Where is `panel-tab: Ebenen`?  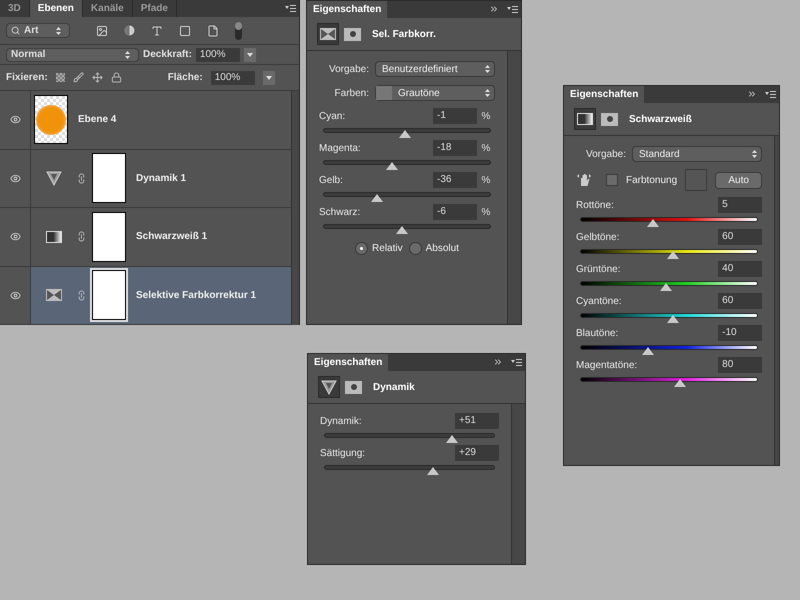 panel-tab: Ebenen is located at coordinates (56, 8).